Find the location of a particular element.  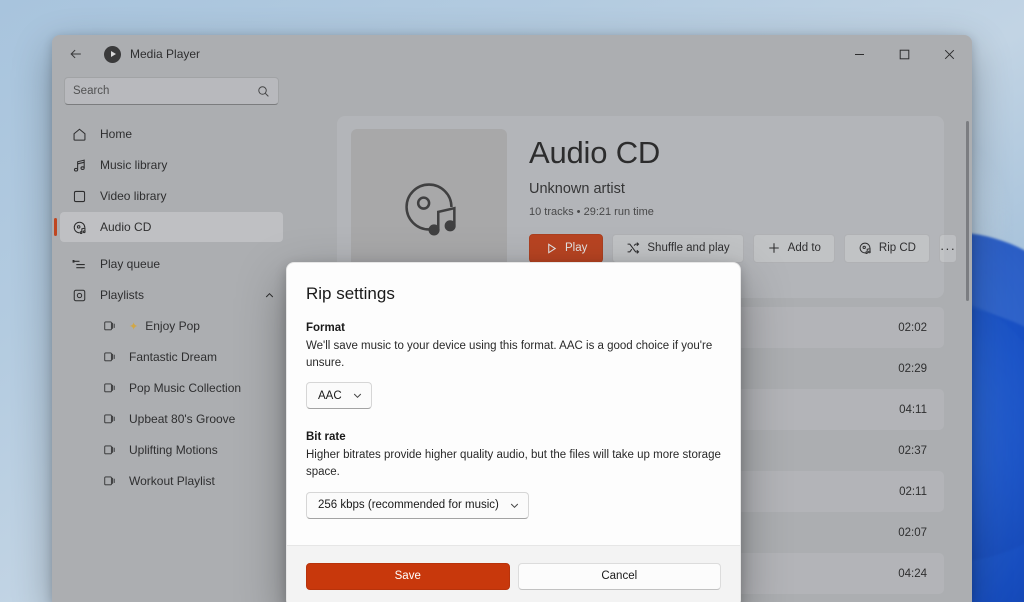

bitrate-label: Bit rate is located at coordinates (326, 437).